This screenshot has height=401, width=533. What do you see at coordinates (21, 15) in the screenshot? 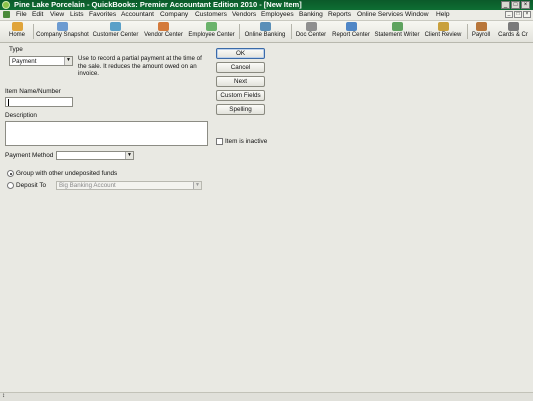
I see `menu-file: File` at bounding box center [21, 15].